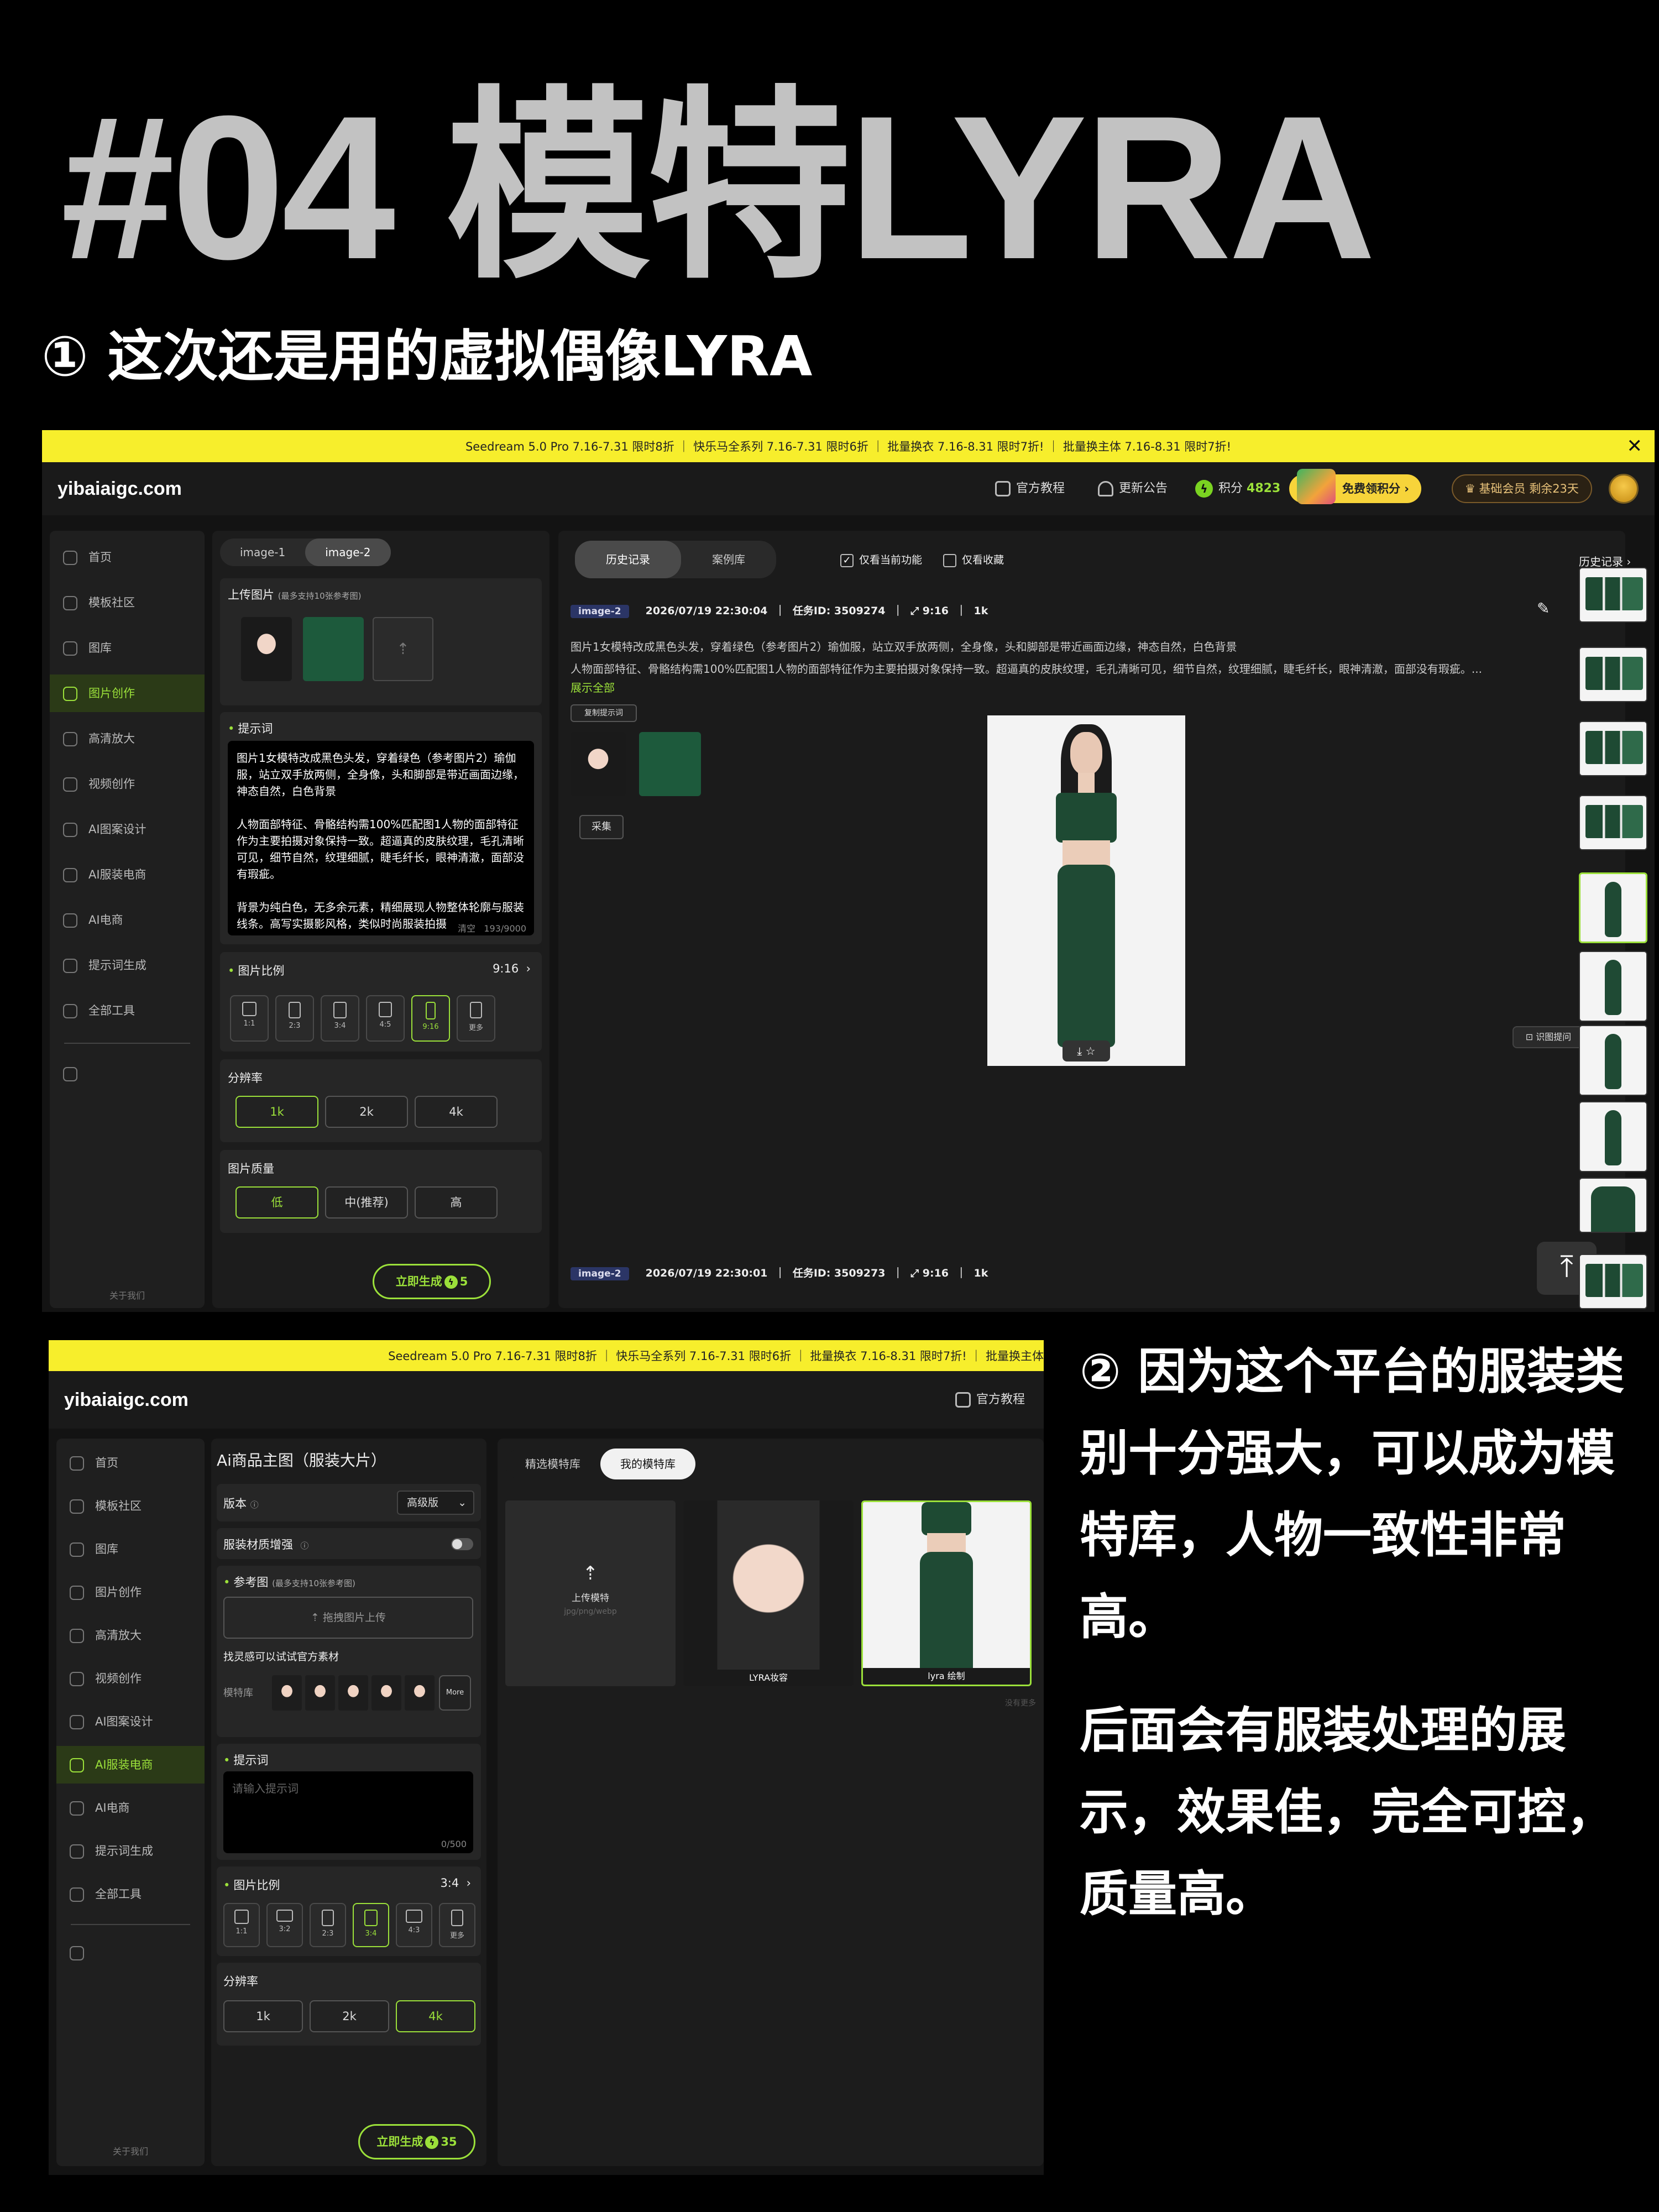 The width and height of the screenshot is (1659, 2212). Describe the element at coordinates (328, 1925) in the screenshot. I see `ratio-option-3: 2:3` at that location.